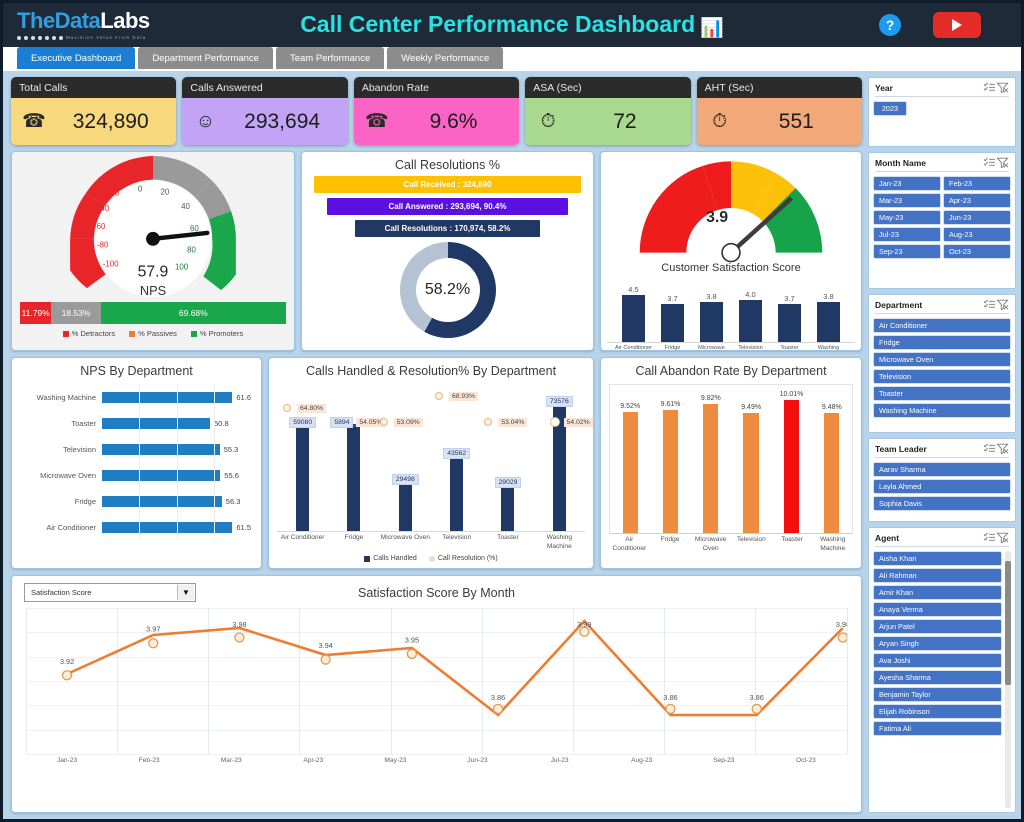  Describe the element at coordinates (907, 217) in the screenshot. I see `slicer-item-month: May-23` at that location.